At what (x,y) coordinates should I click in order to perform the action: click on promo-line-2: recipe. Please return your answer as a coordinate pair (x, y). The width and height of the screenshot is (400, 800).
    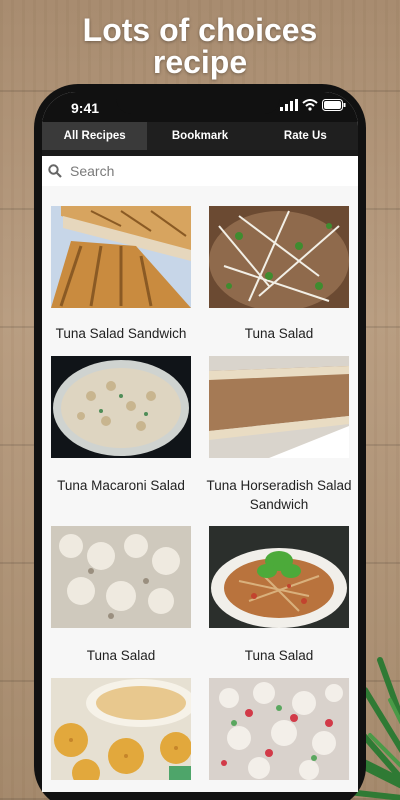
    Looking at the image, I should click on (200, 62).